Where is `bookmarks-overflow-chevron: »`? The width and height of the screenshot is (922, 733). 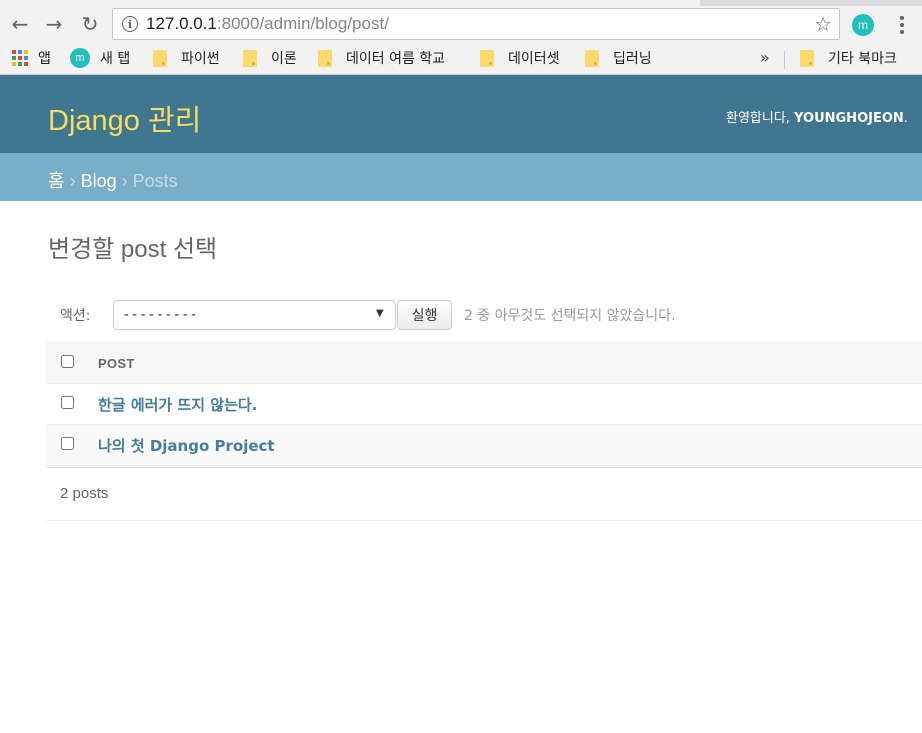
bookmarks-overflow-chevron: » is located at coordinates (765, 57).